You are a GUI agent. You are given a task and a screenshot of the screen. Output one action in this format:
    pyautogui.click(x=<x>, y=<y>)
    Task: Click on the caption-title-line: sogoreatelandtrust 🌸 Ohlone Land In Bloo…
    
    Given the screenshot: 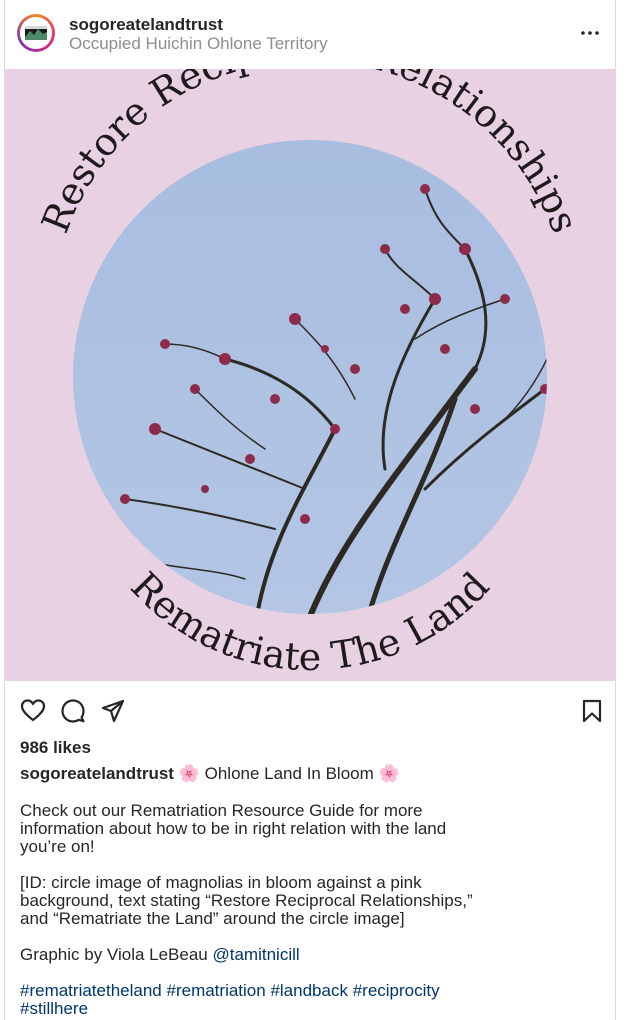 What is the action you would take?
    pyautogui.click(x=210, y=774)
    